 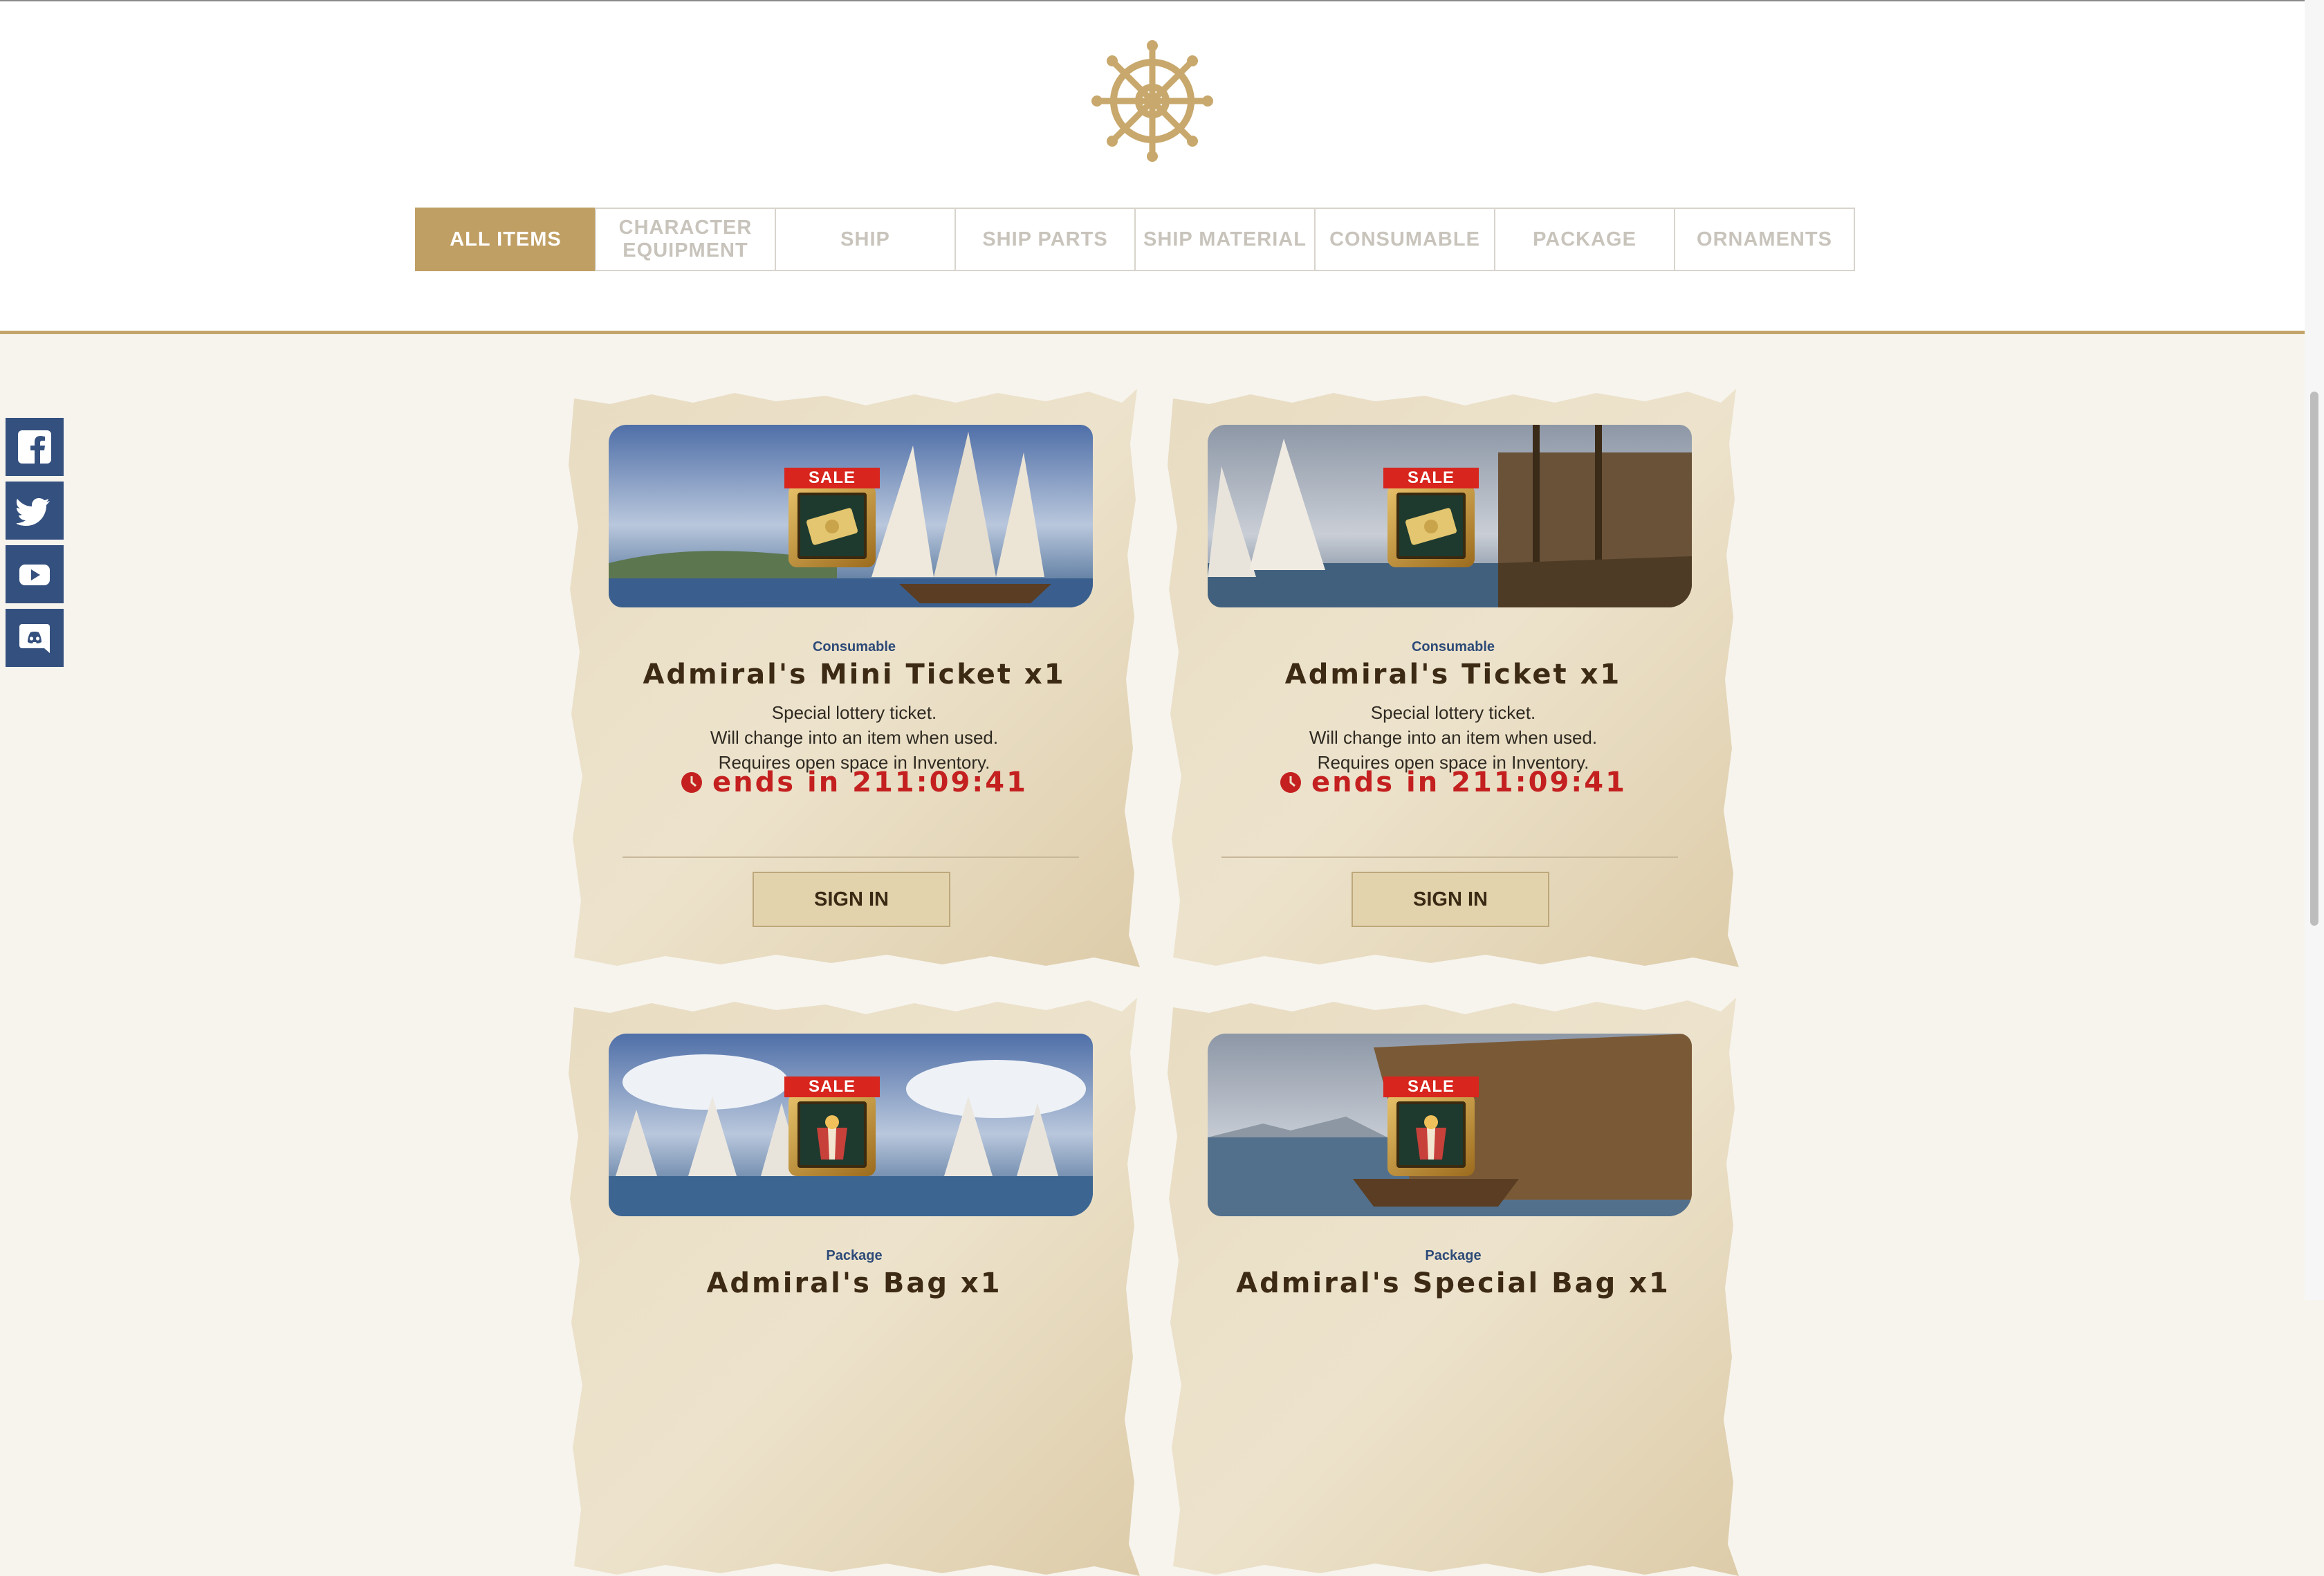 What do you see at coordinates (1404, 239) in the screenshot?
I see `tab-consumable: CONSUMABLE` at bounding box center [1404, 239].